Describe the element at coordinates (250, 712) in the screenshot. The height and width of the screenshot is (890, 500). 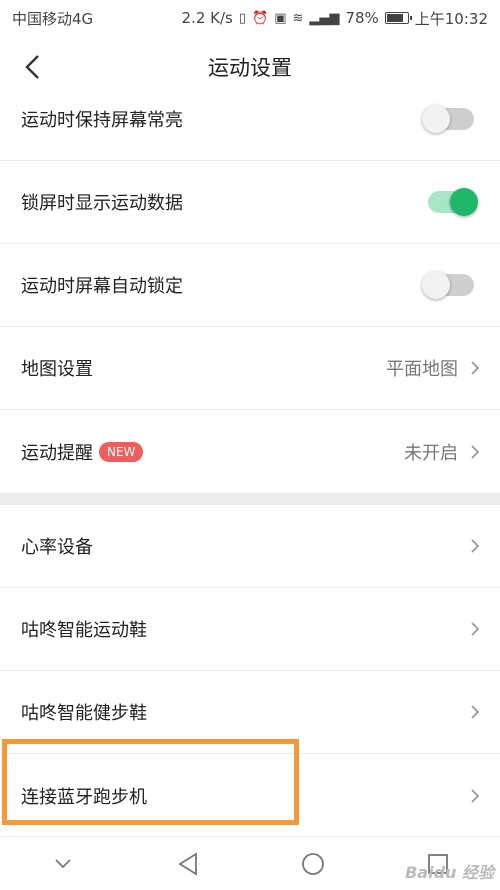
I see `device-smart-walking-shoe: 咕咚智能健步鞋` at that location.